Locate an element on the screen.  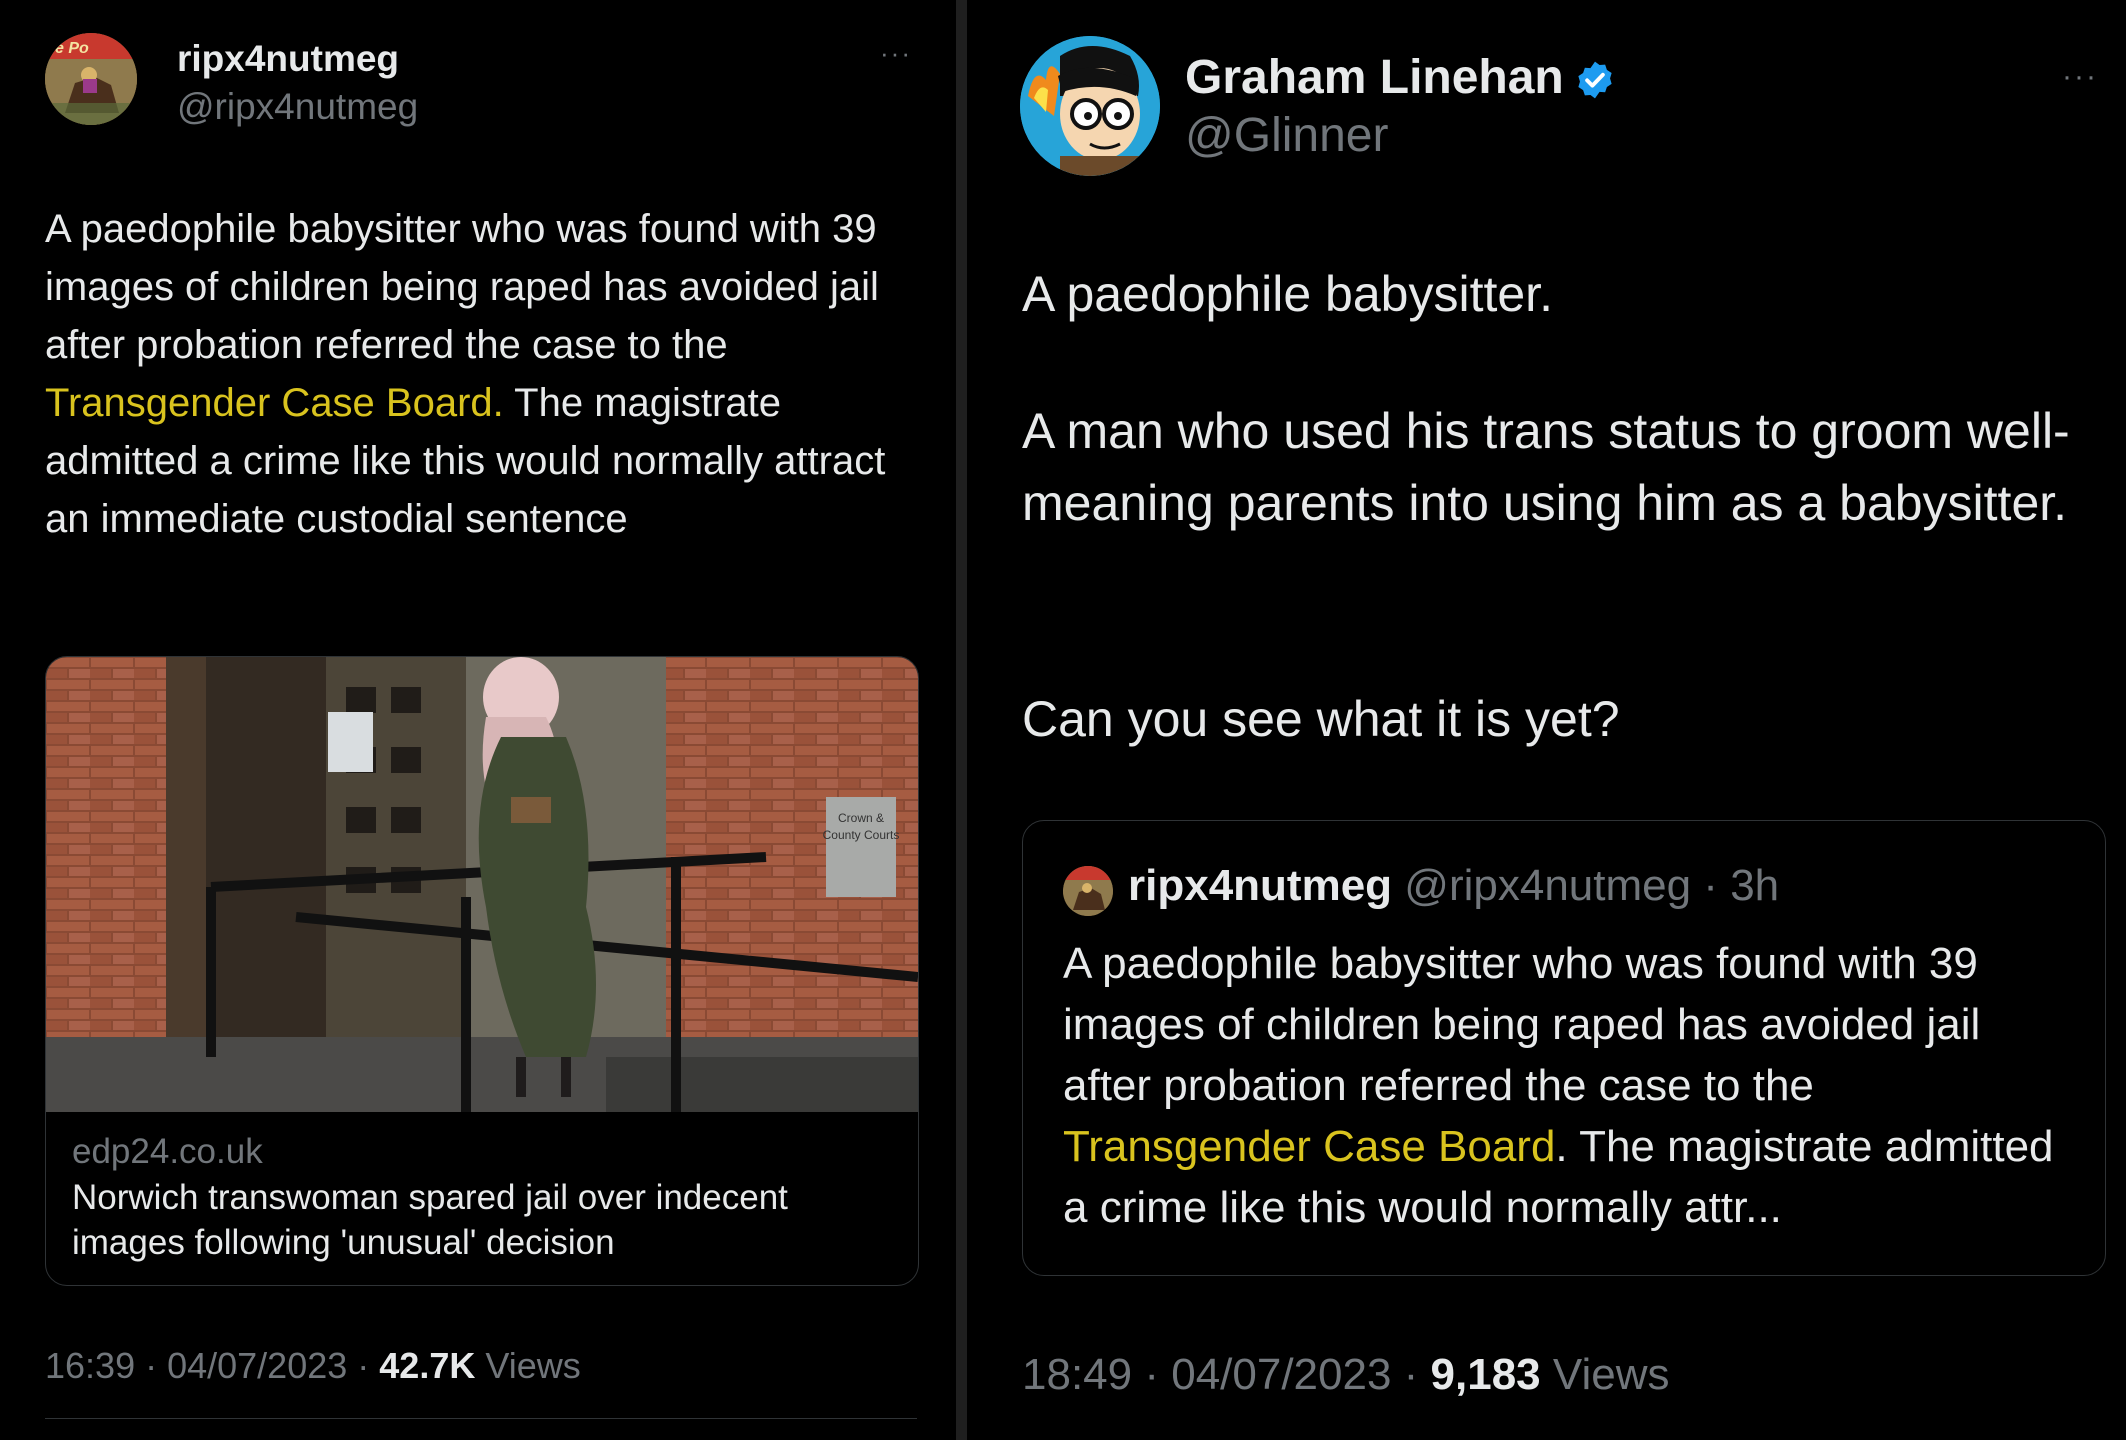
tweet-time: 18:49 is located at coordinates (1077, 1374).